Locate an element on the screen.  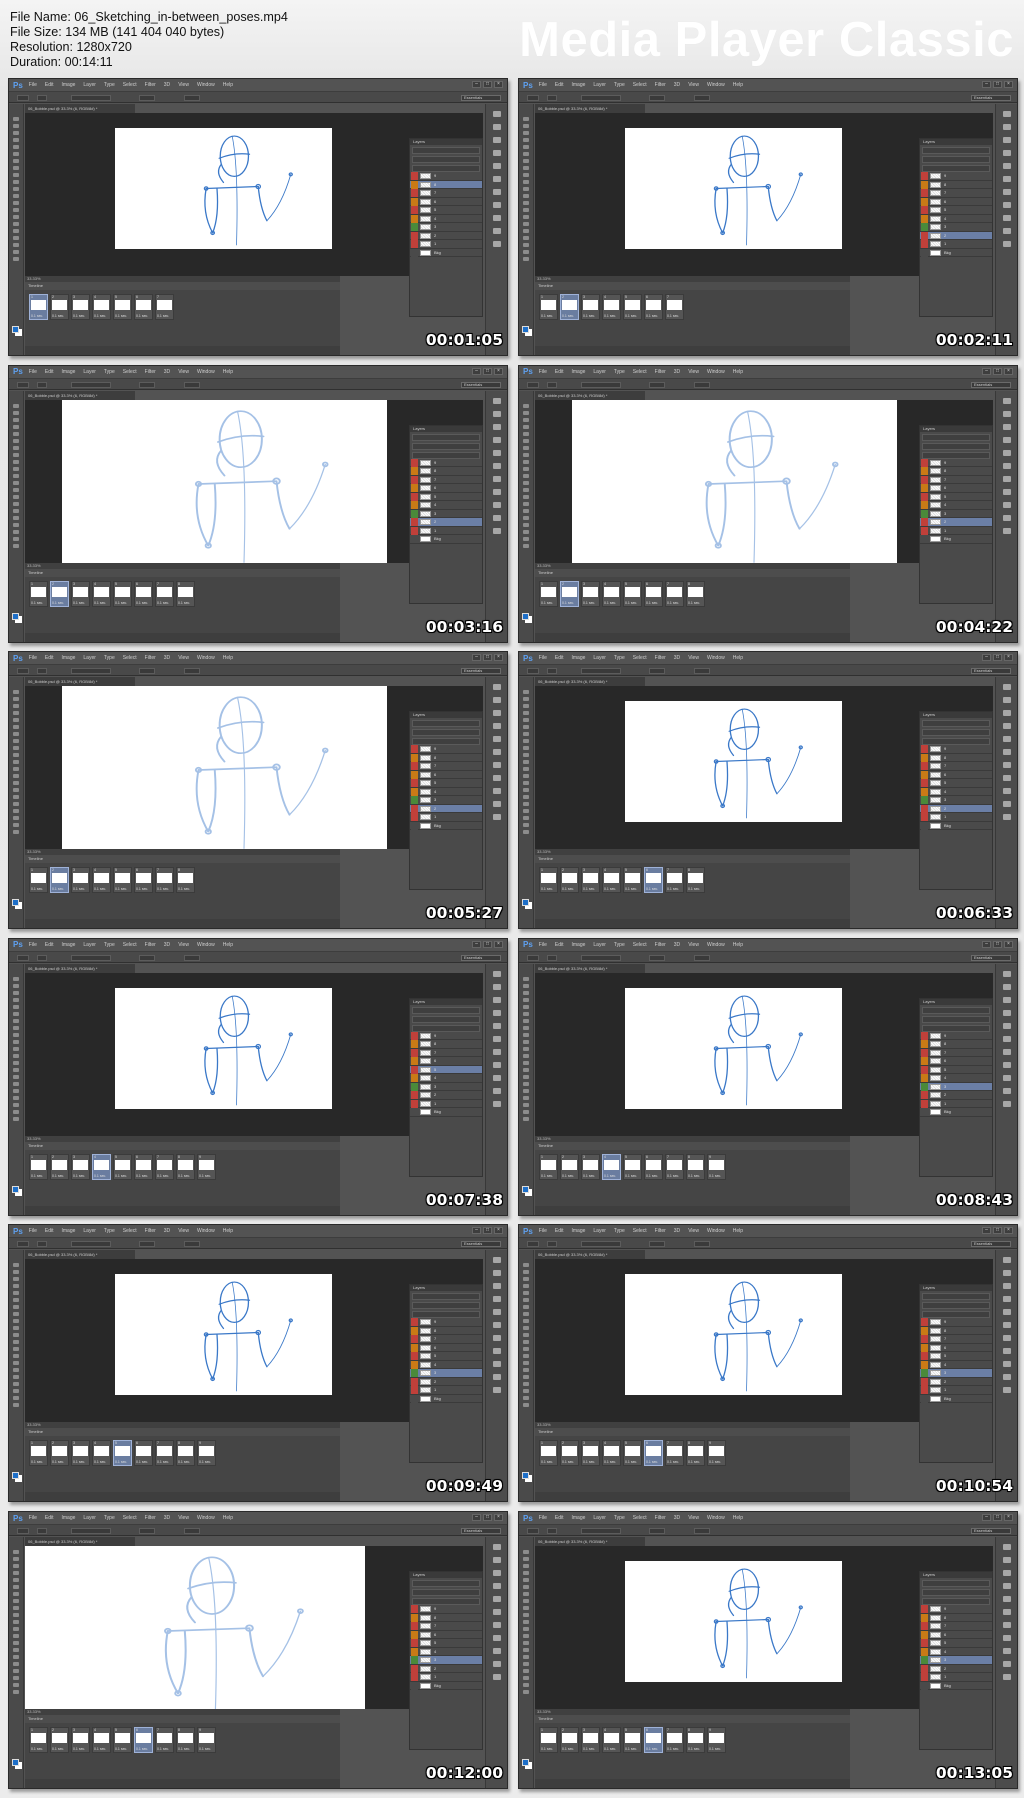
menu-image: Image is located at coordinates (578, 372).